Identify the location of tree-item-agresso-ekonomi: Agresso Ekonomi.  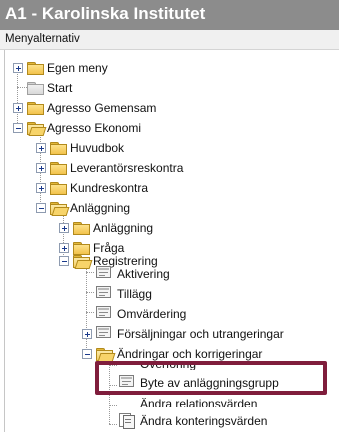
(110, 128).